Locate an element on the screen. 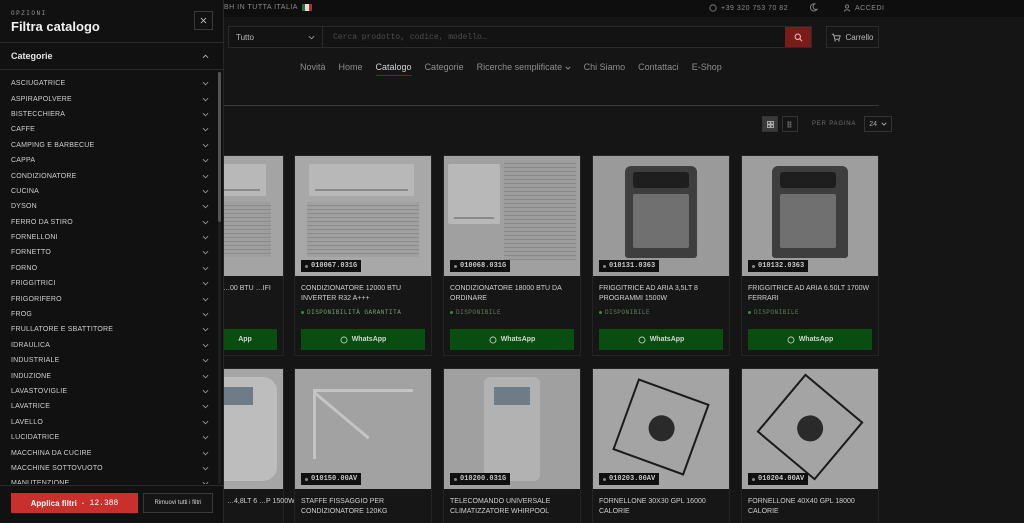  phone-link: +39 320 753 70 82 is located at coordinates (748, 8).